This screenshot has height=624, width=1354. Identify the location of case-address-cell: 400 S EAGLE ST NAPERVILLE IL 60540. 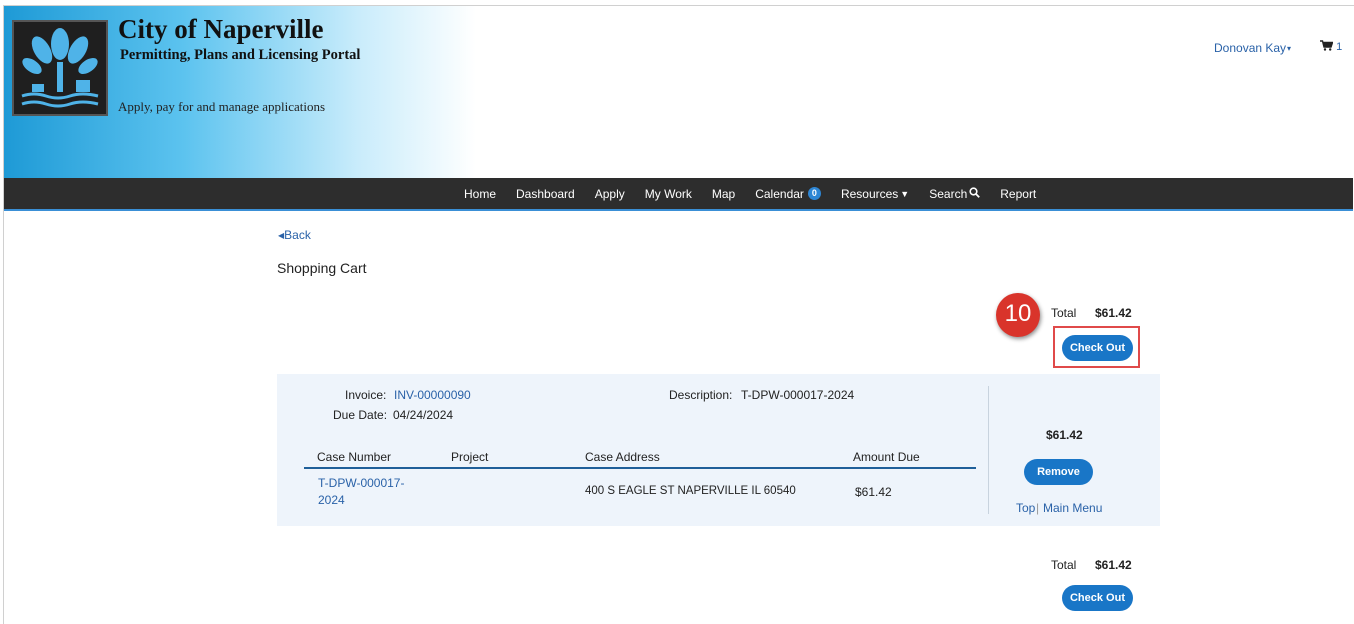
(690, 491).